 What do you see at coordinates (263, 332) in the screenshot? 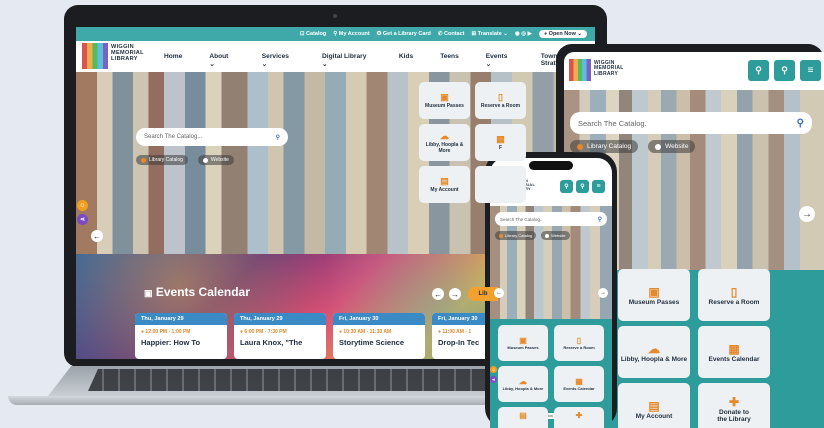
I see `event-time: ● 6:00 PM - 7:30 PM` at bounding box center [263, 332].